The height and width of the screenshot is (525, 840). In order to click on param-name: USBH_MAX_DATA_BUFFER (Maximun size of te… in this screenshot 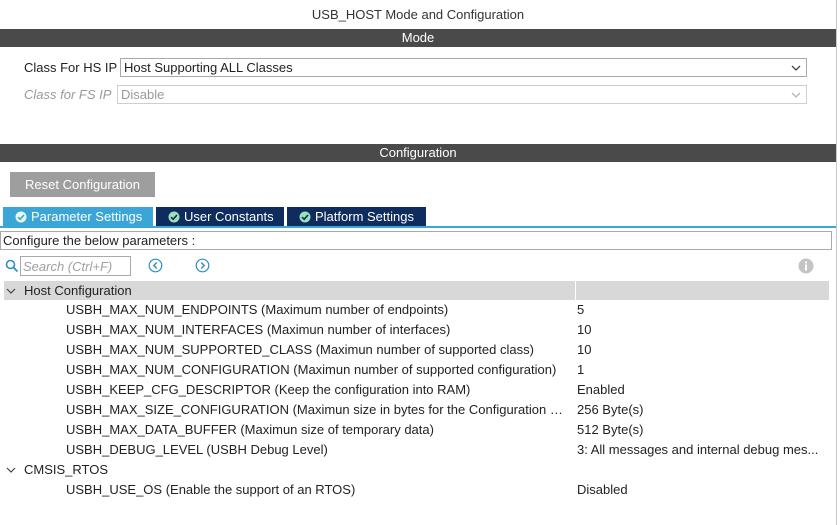, I will do `click(319, 430)`.